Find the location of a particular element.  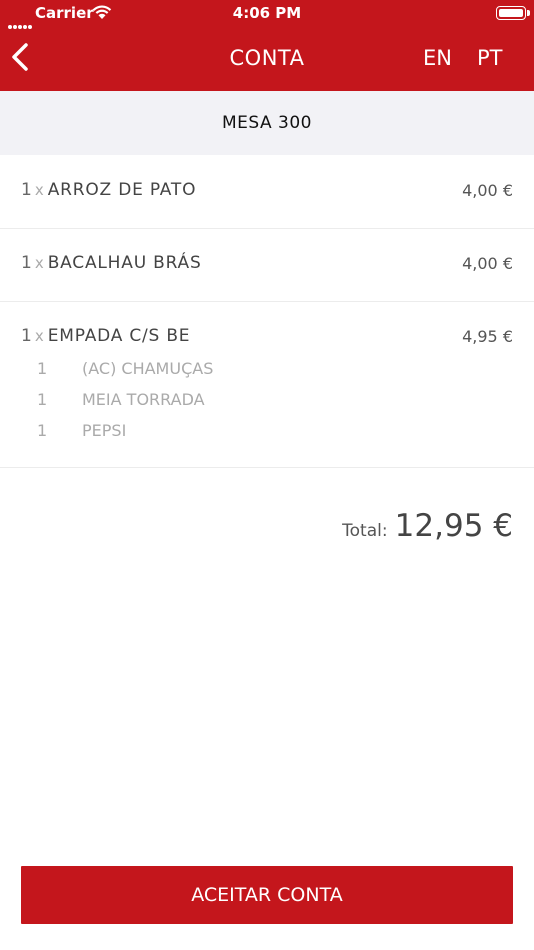

sub-item-name: PEPSI is located at coordinates (104, 430).